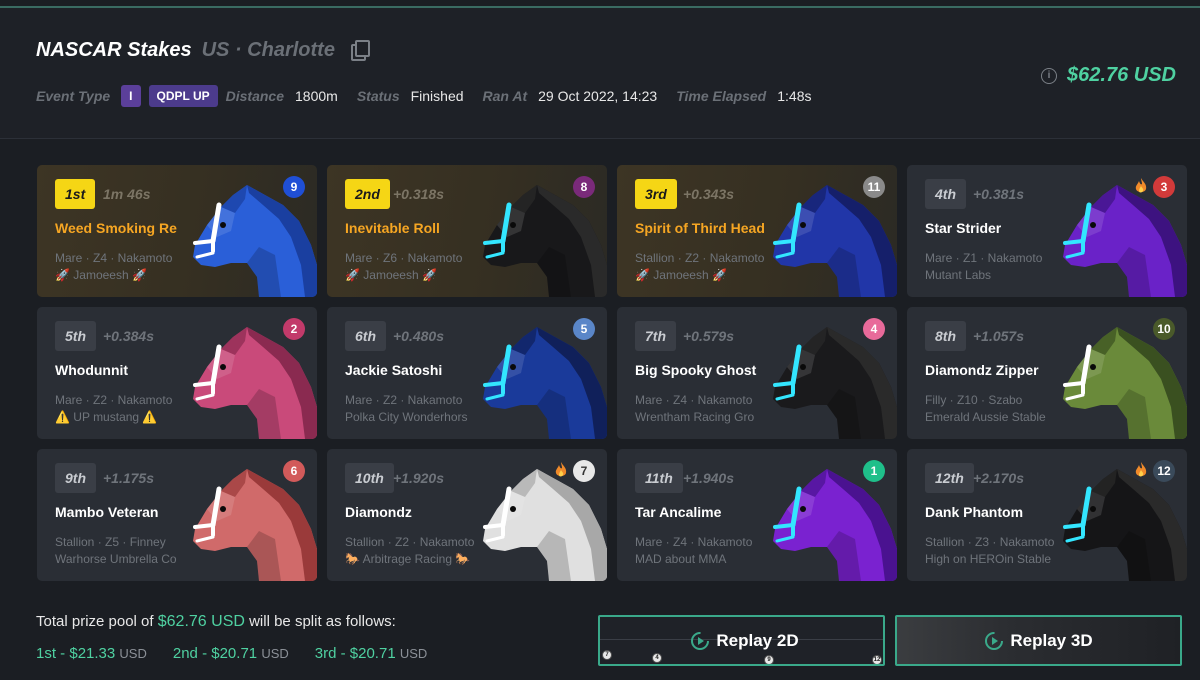 The height and width of the screenshot is (680, 1200). Describe the element at coordinates (659, 478) in the screenshot. I see `position-badge: 11th` at that location.